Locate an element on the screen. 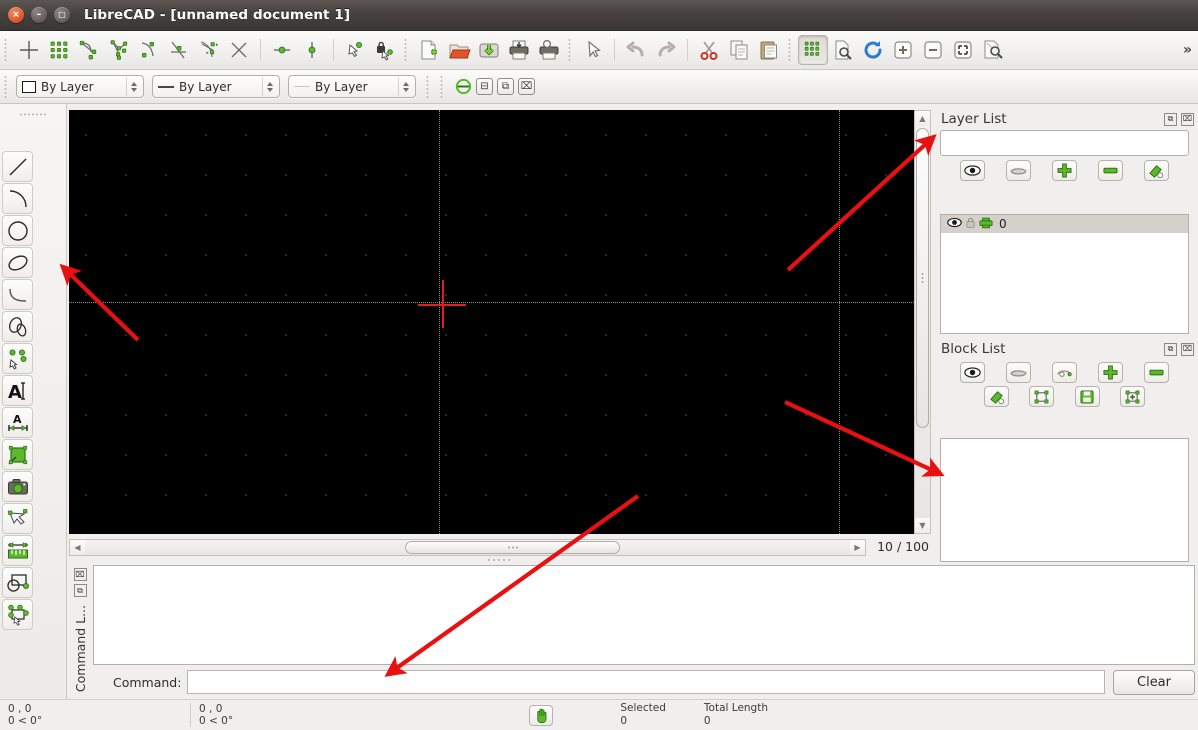 The image size is (1198, 730). layer-close-icon: ⌧ is located at coordinates (526, 86).